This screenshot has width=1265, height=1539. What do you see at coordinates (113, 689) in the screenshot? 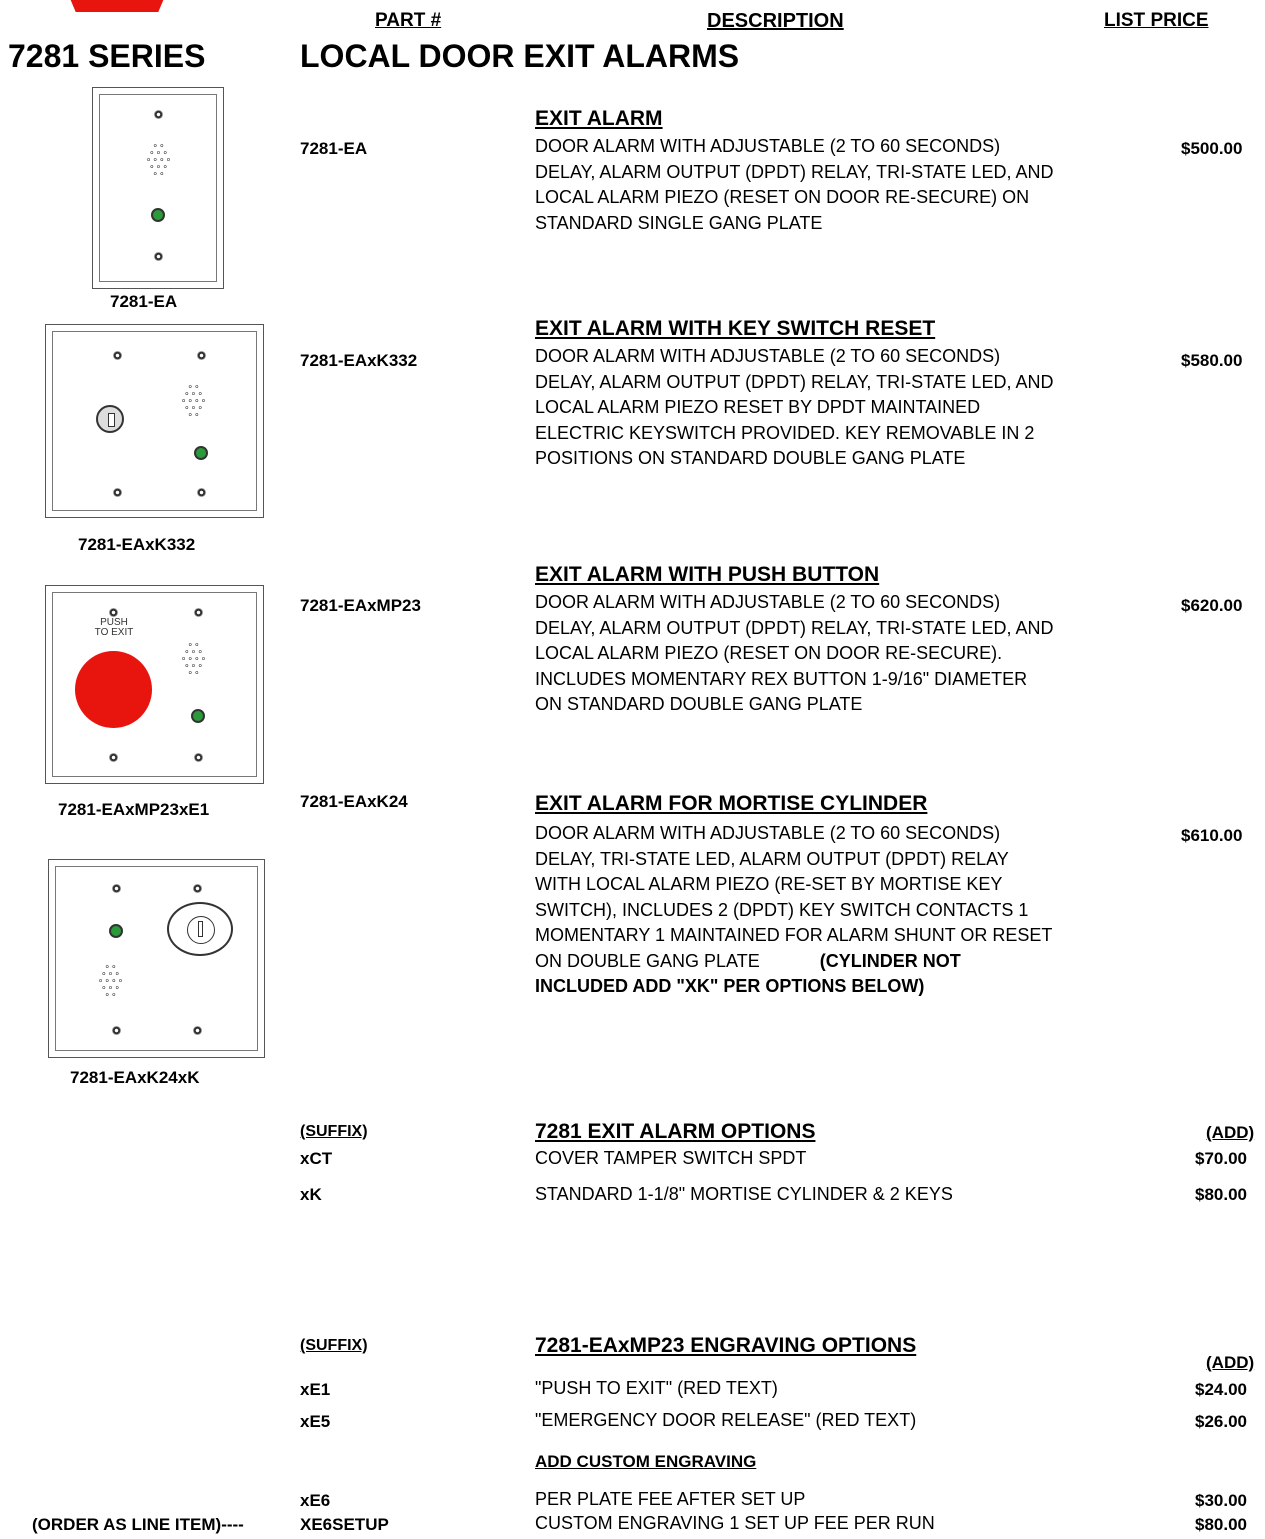
I see `push-button-icon` at bounding box center [113, 689].